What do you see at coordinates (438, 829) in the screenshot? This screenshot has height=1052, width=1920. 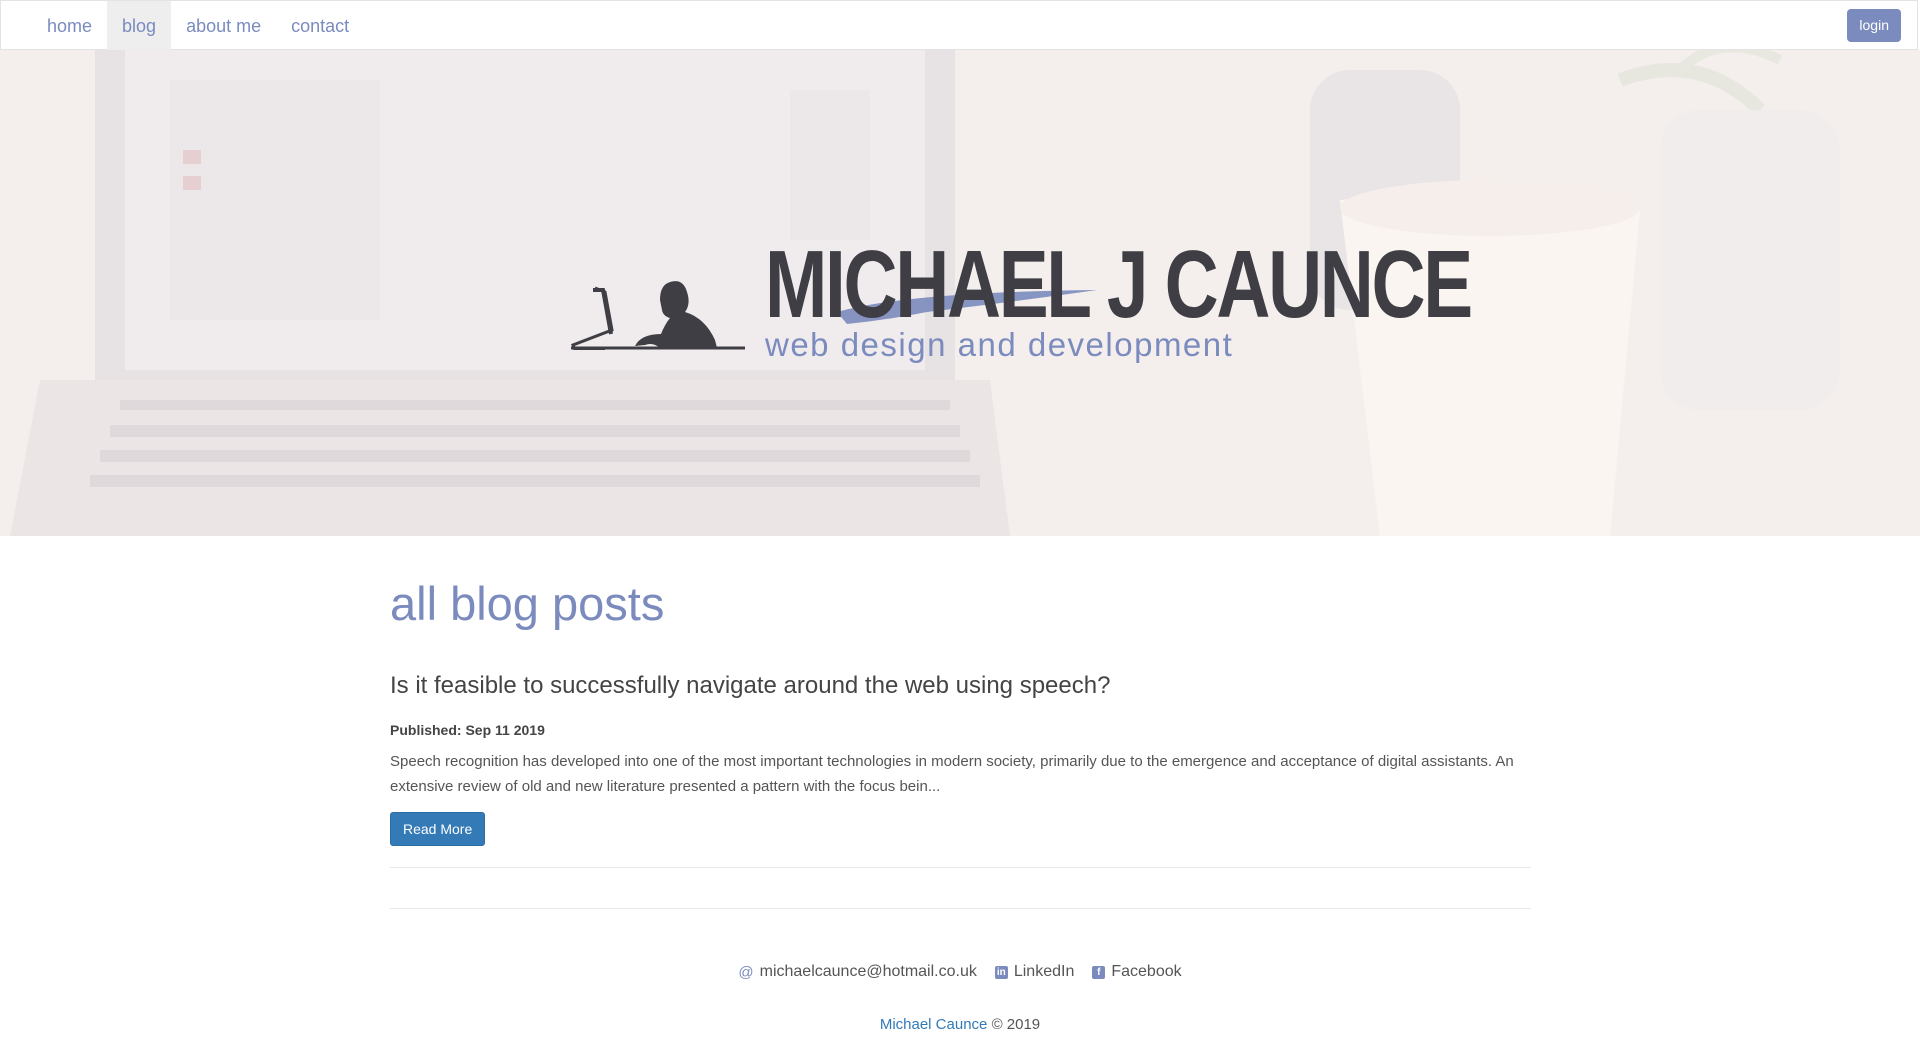 I see `read-more-button: Read More` at bounding box center [438, 829].